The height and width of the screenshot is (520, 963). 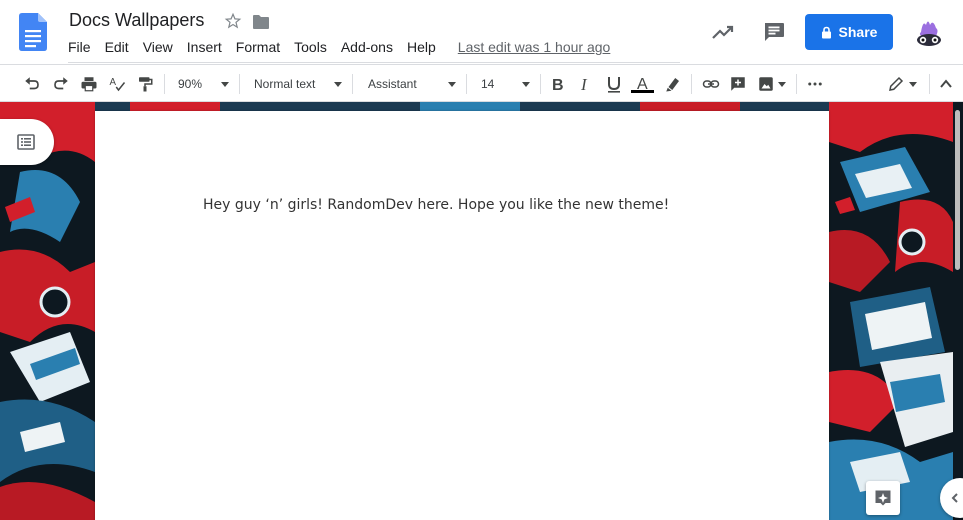 I want to click on scrollbar-thumb, so click(x=957, y=190).